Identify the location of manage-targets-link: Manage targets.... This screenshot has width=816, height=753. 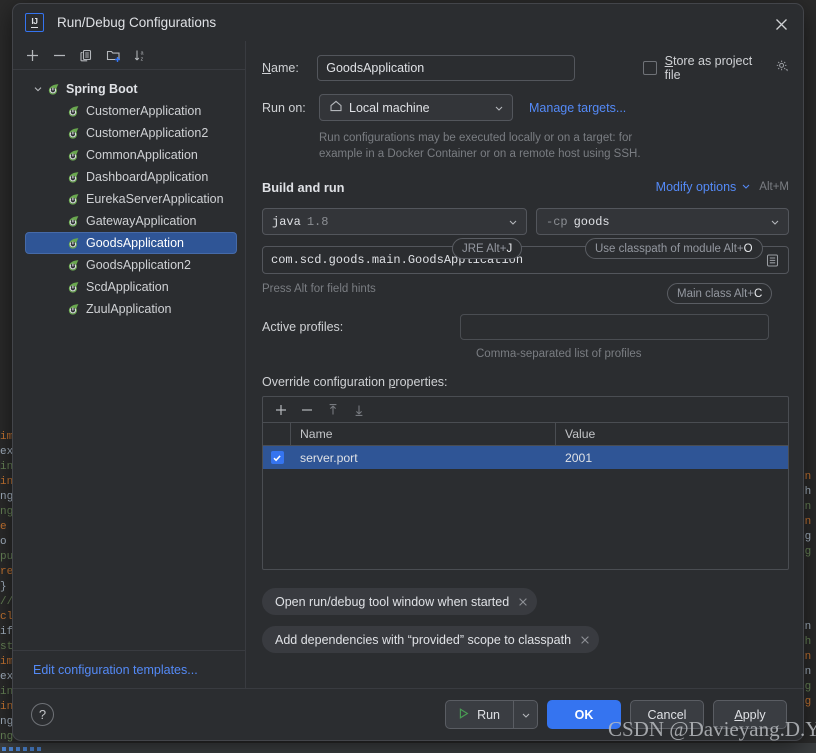
(577, 108).